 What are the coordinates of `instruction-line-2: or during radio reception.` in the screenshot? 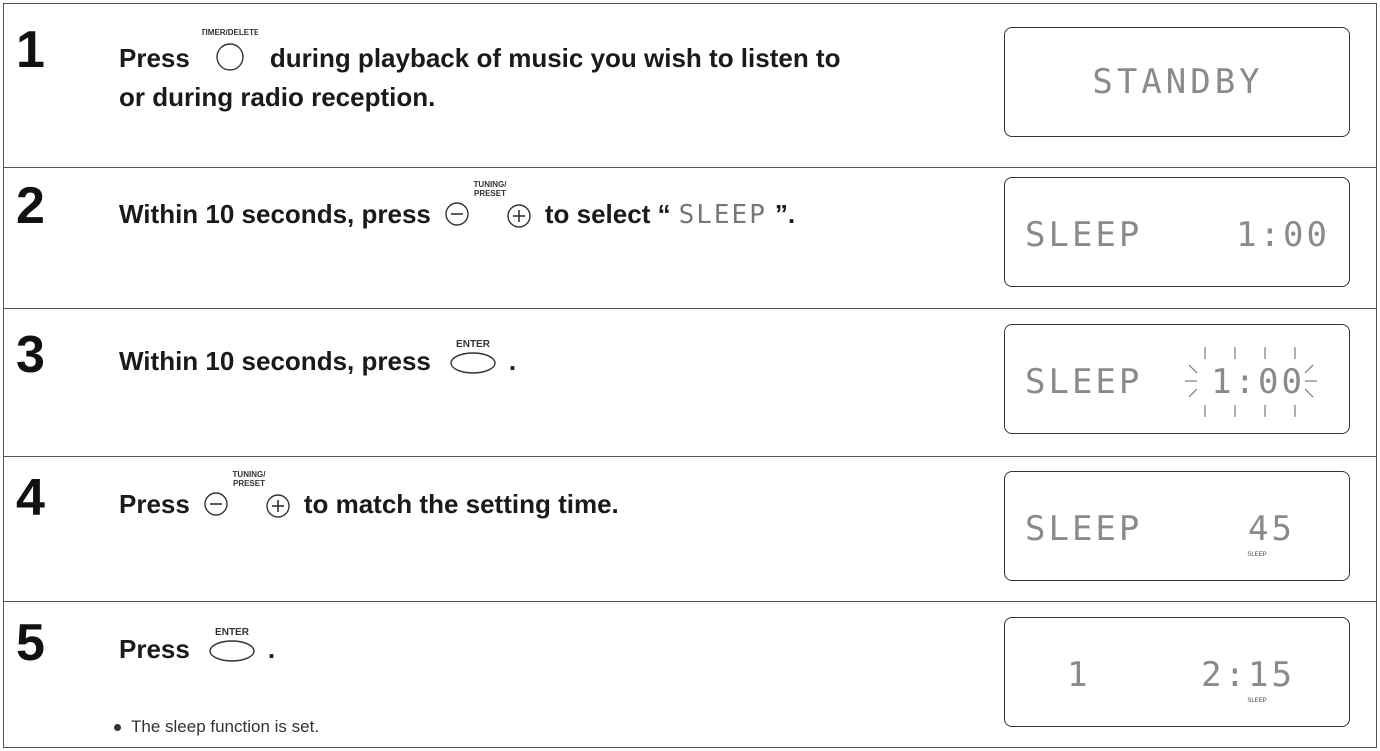 It's located at (277, 97).